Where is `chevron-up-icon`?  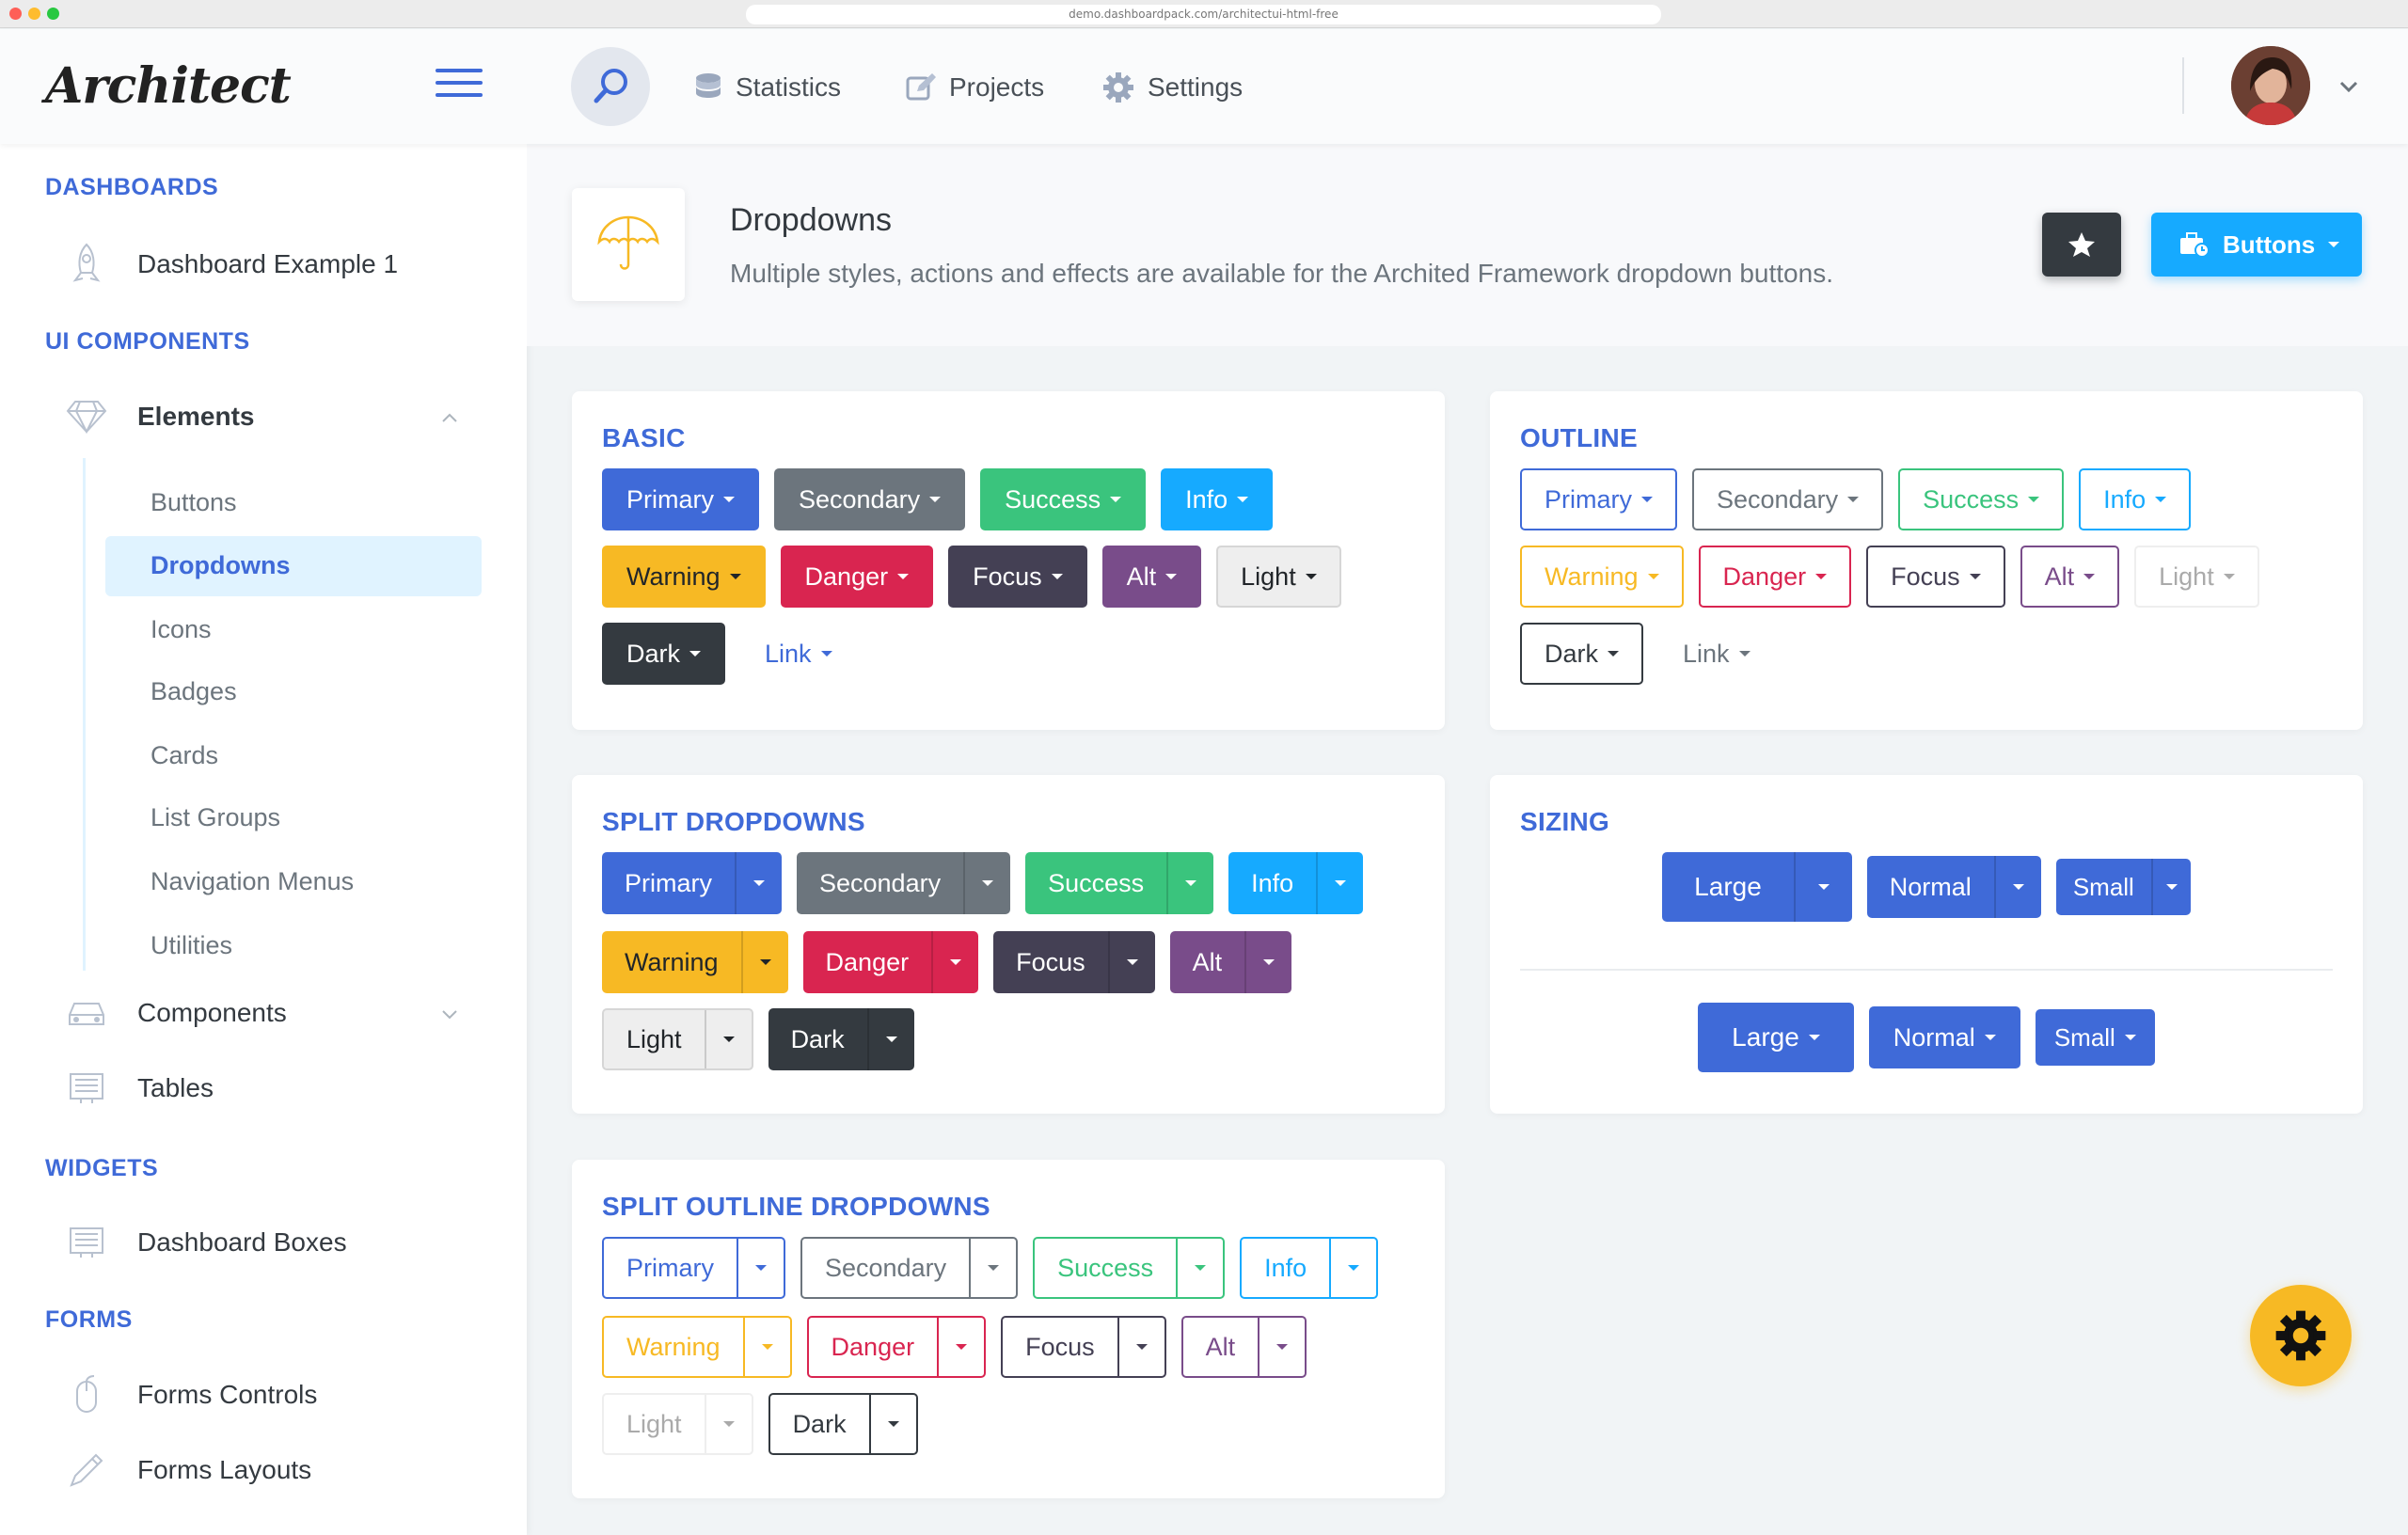
chevron-up-icon is located at coordinates (450, 417).